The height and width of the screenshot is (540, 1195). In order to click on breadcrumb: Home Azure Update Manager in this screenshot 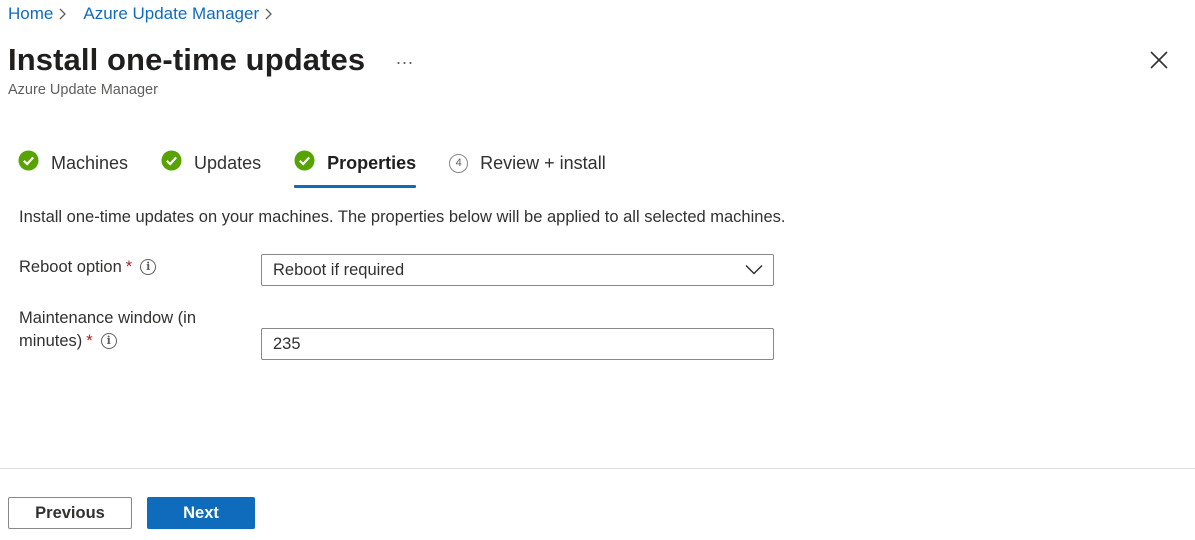, I will do `click(148, 14)`.